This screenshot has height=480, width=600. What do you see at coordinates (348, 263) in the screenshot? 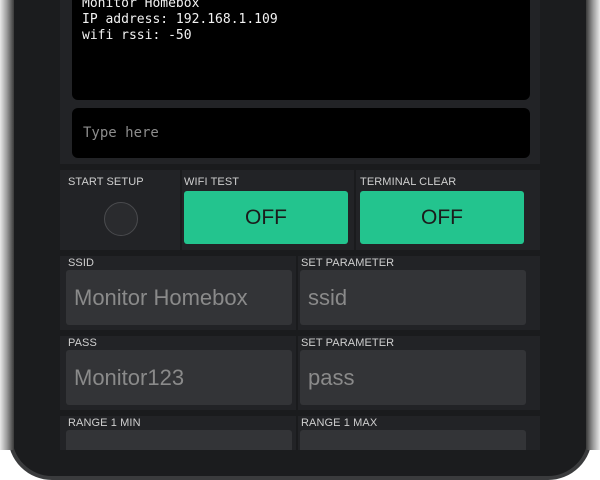
I see `ssid-parameter-label: SET PARAMETER` at bounding box center [348, 263].